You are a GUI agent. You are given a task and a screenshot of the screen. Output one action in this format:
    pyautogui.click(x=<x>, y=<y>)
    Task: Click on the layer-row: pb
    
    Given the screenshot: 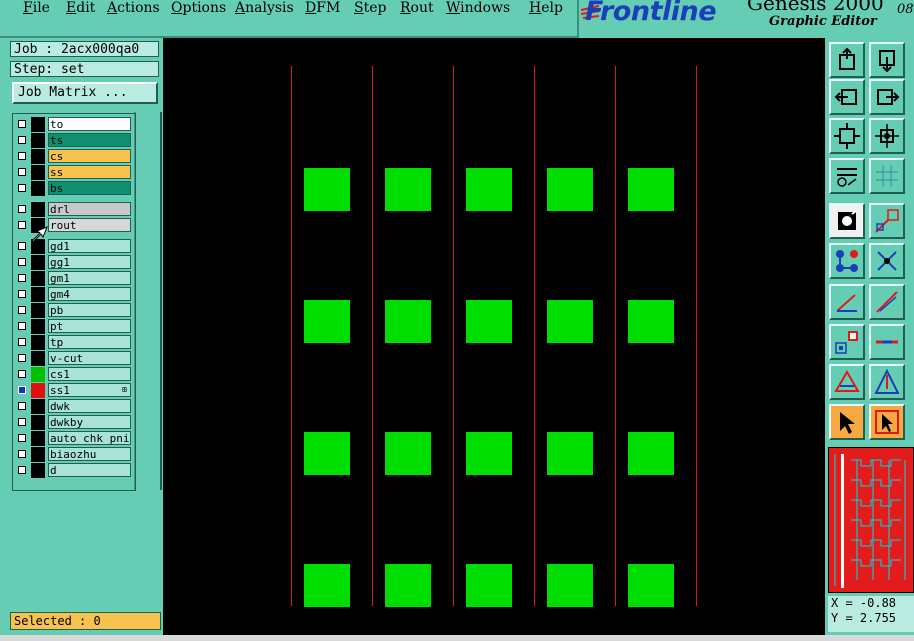 What is the action you would take?
    pyautogui.click(x=73, y=310)
    